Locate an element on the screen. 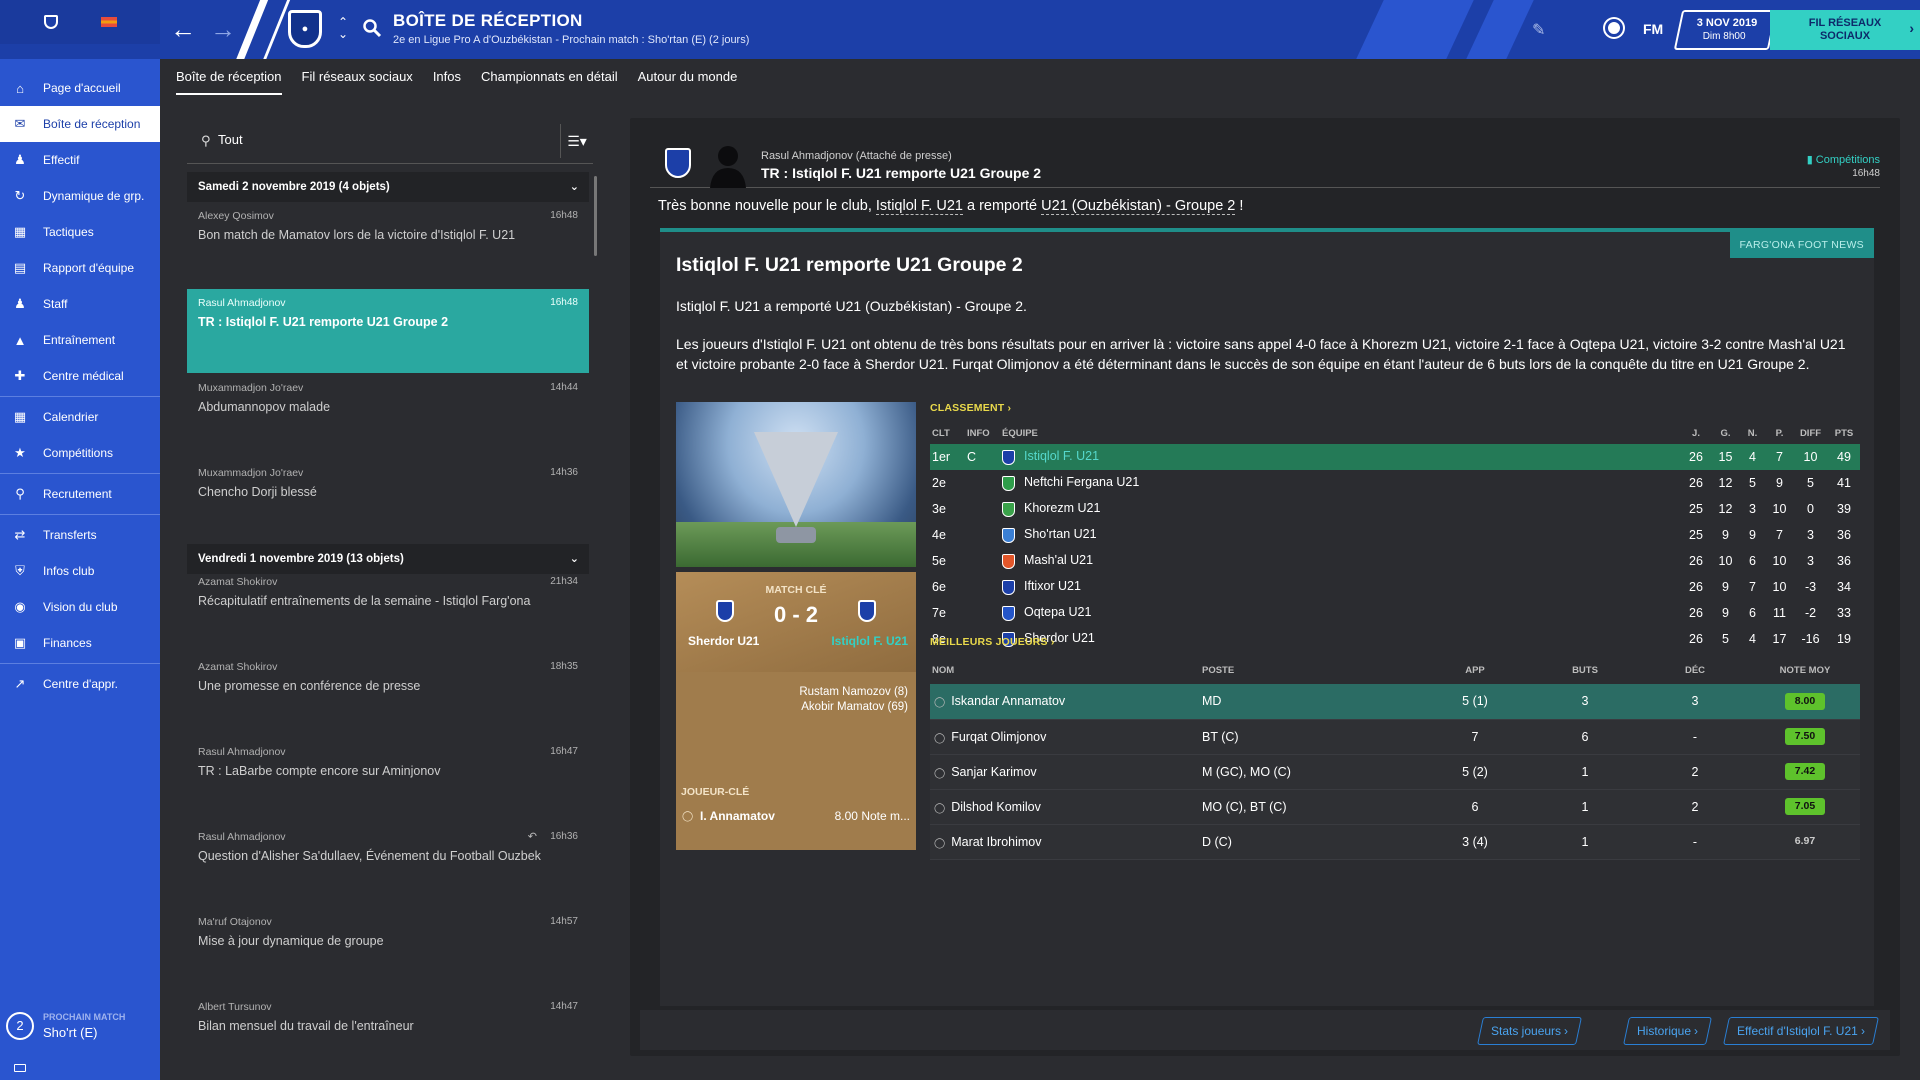 This screenshot has height=1080, width=1920. tab-social-feed: Fil réseaux sociaux is located at coordinates (357, 77).